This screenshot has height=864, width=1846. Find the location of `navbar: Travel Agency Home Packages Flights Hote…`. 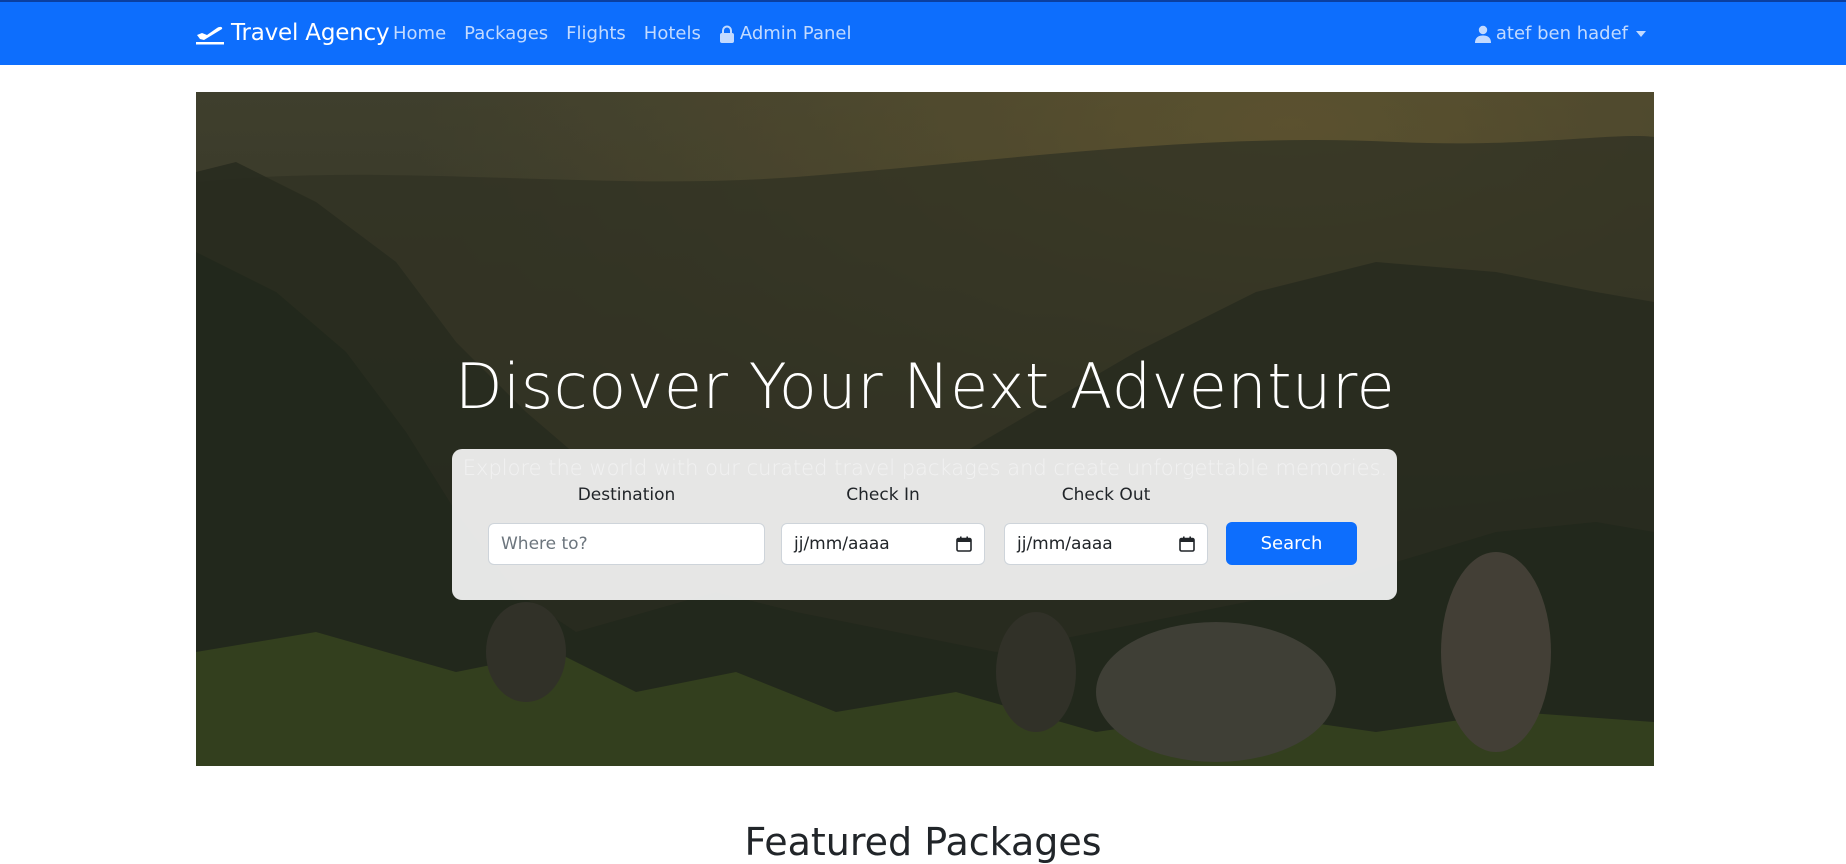

navbar: Travel Agency Home Packages Flights Hote… is located at coordinates (923, 32).